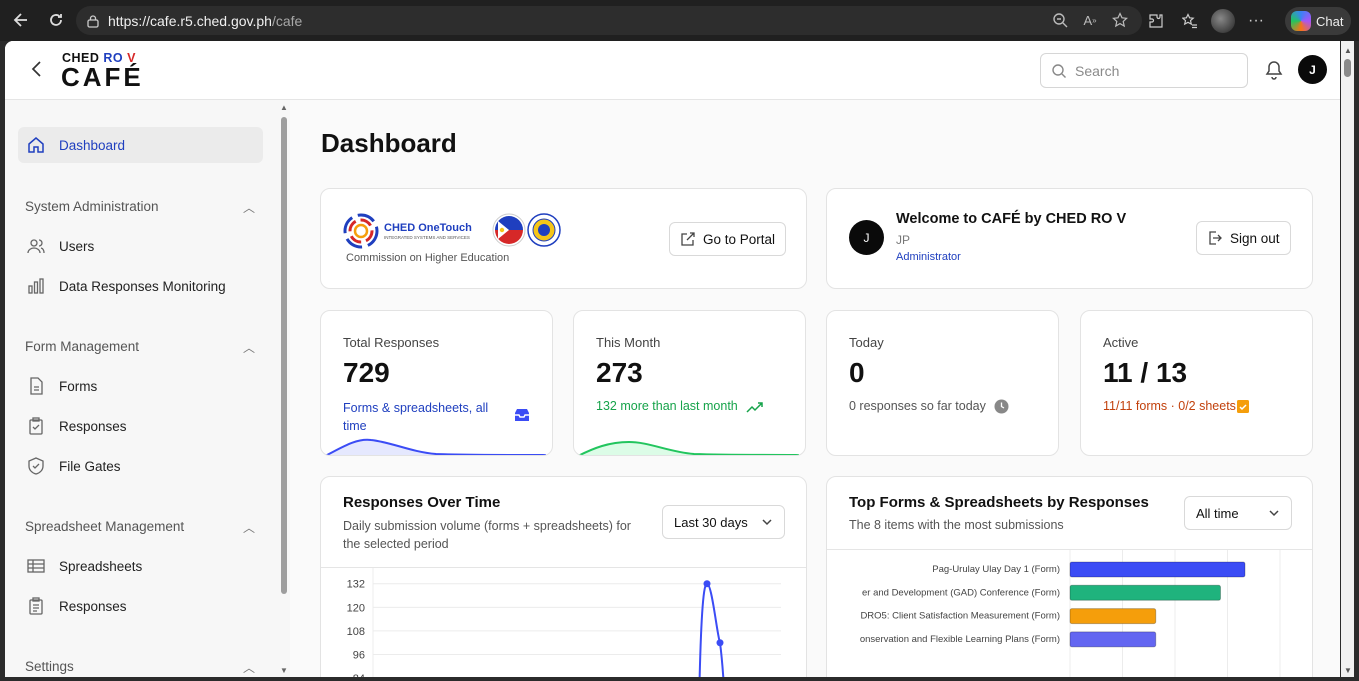  I want to click on welcome-avatar: J, so click(866, 237).